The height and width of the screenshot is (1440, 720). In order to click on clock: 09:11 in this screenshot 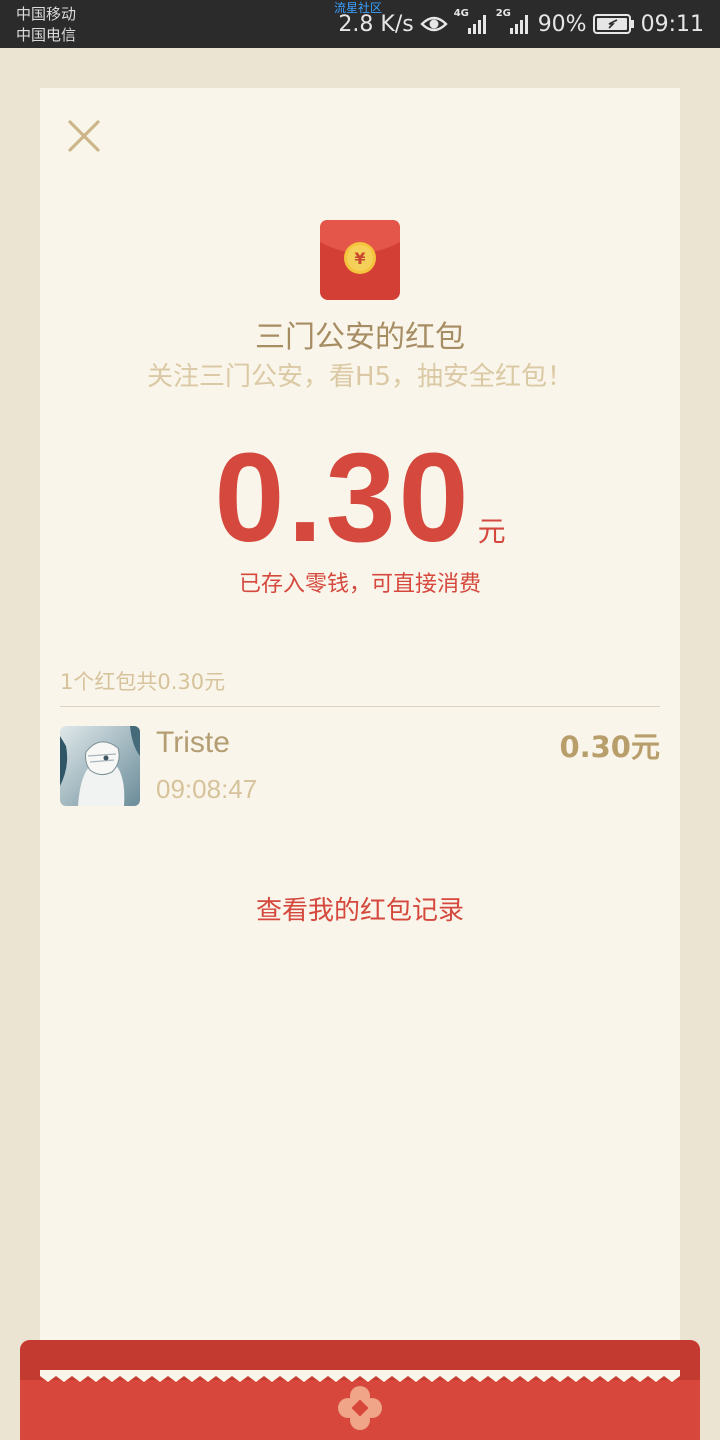, I will do `click(672, 24)`.